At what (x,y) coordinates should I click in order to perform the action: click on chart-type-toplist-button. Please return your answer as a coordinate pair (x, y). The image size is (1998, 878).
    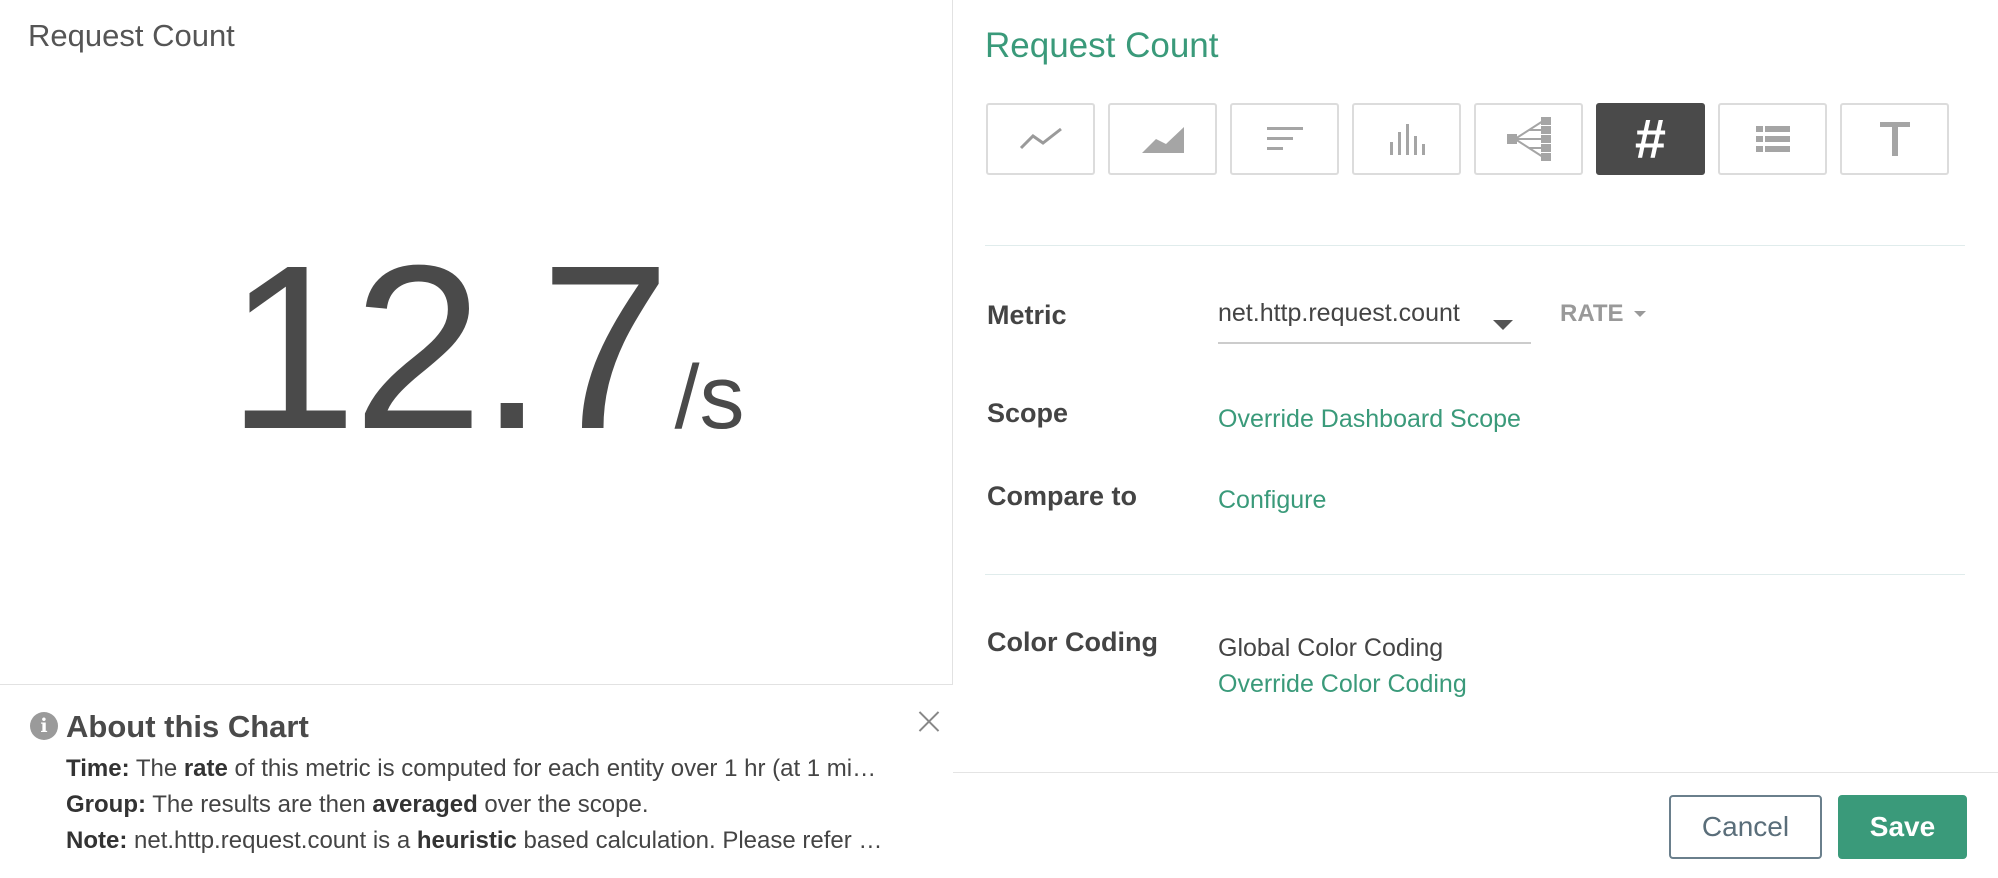
    Looking at the image, I should click on (1284, 139).